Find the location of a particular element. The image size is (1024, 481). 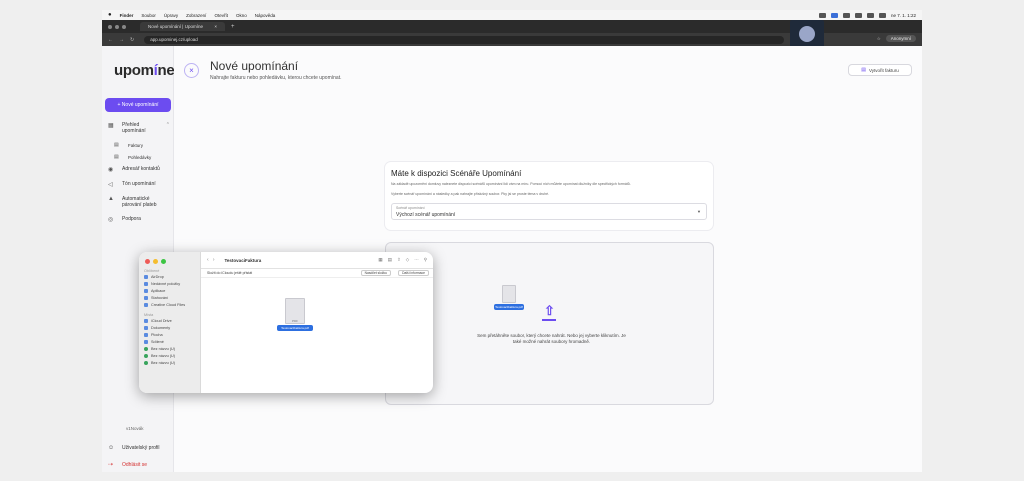

browser-actions: ☆ Anonymní is located at coordinates (896, 38).